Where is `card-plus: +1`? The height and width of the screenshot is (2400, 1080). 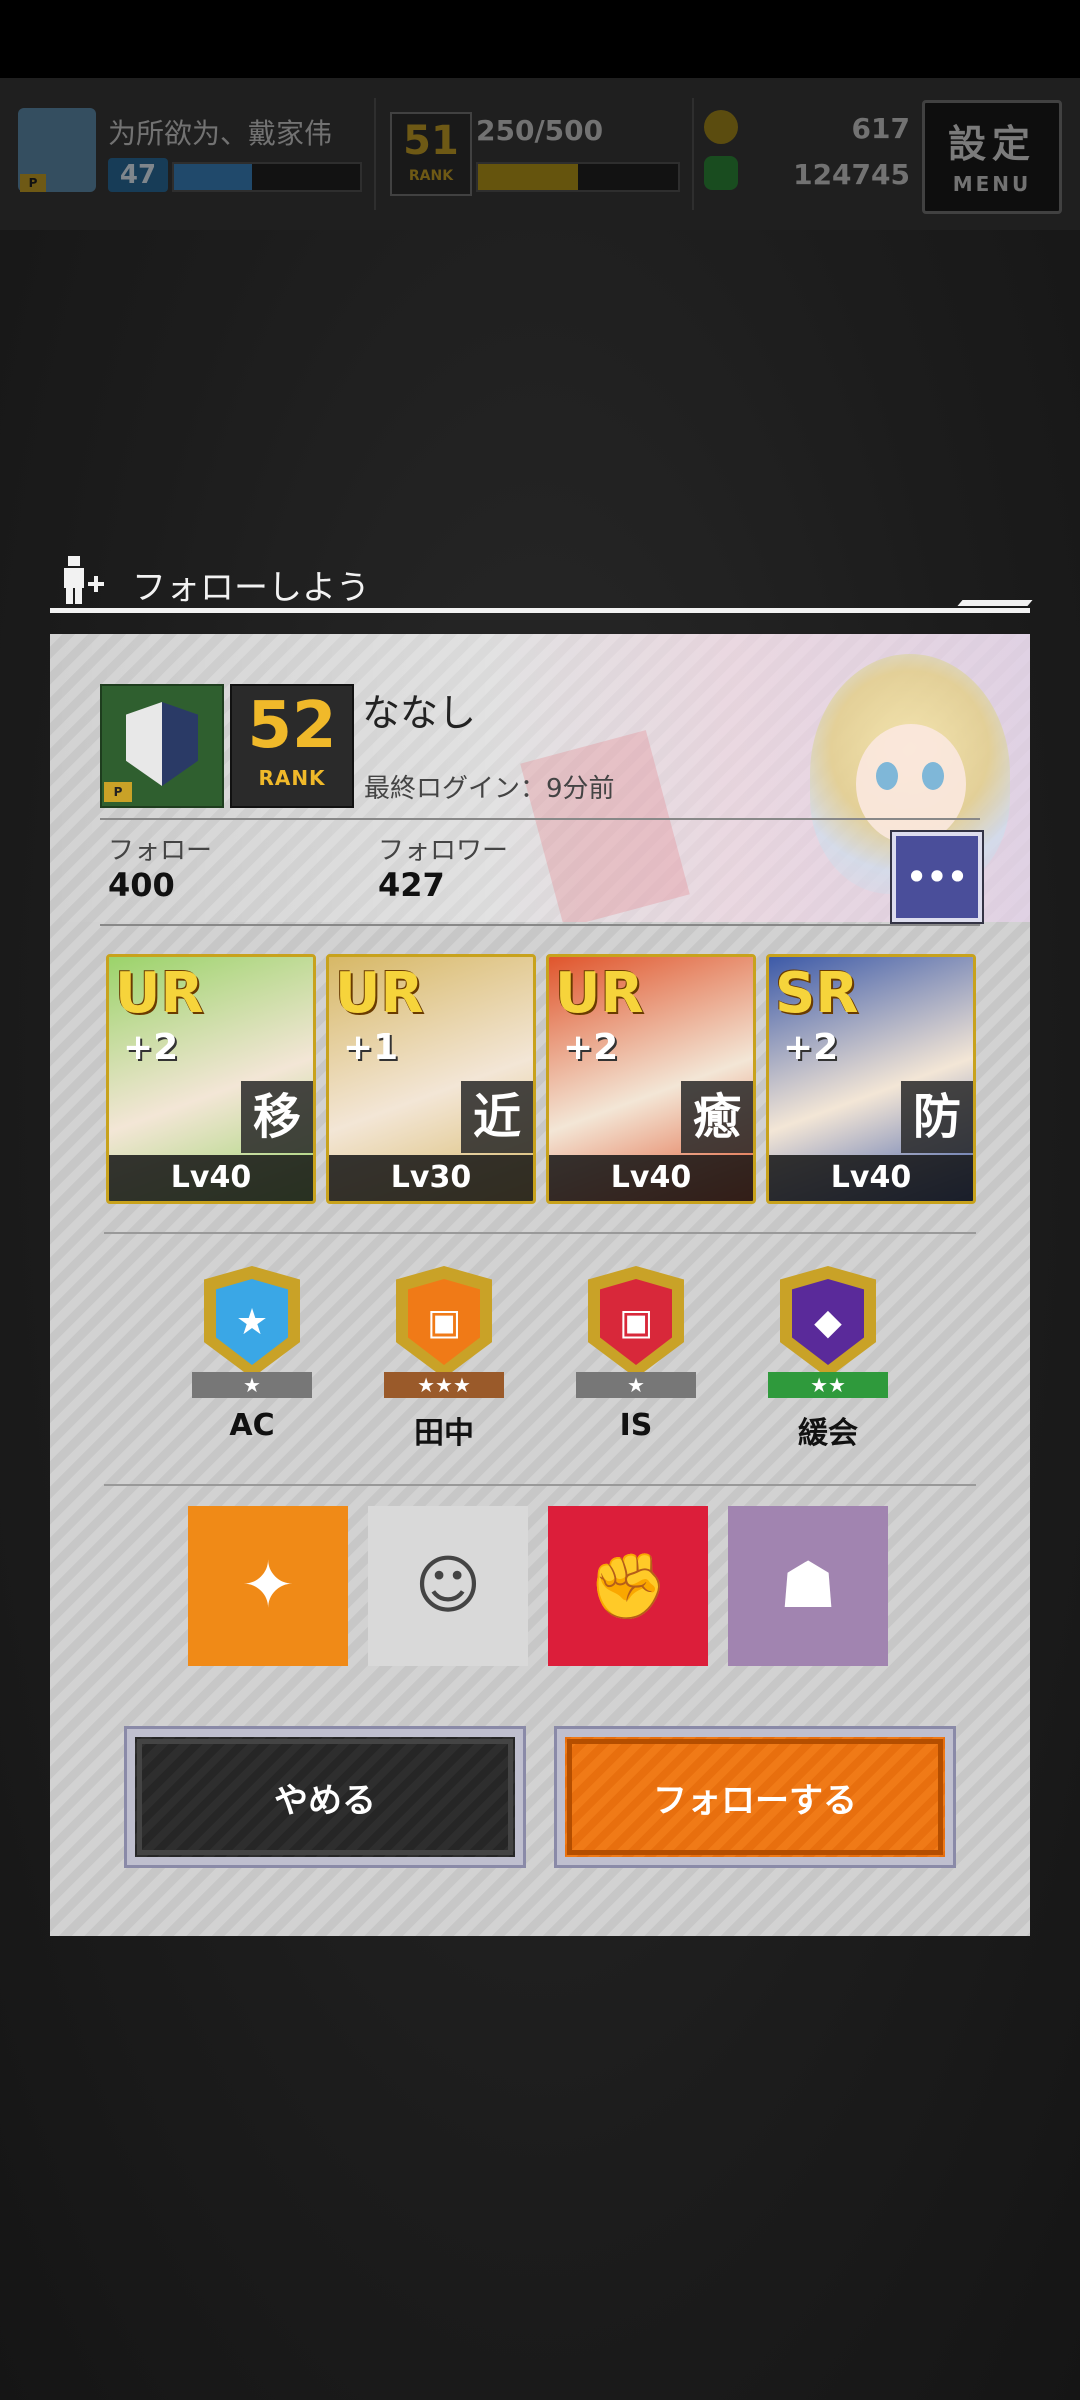 card-plus: +1 is located at coordinates (371, 1047).